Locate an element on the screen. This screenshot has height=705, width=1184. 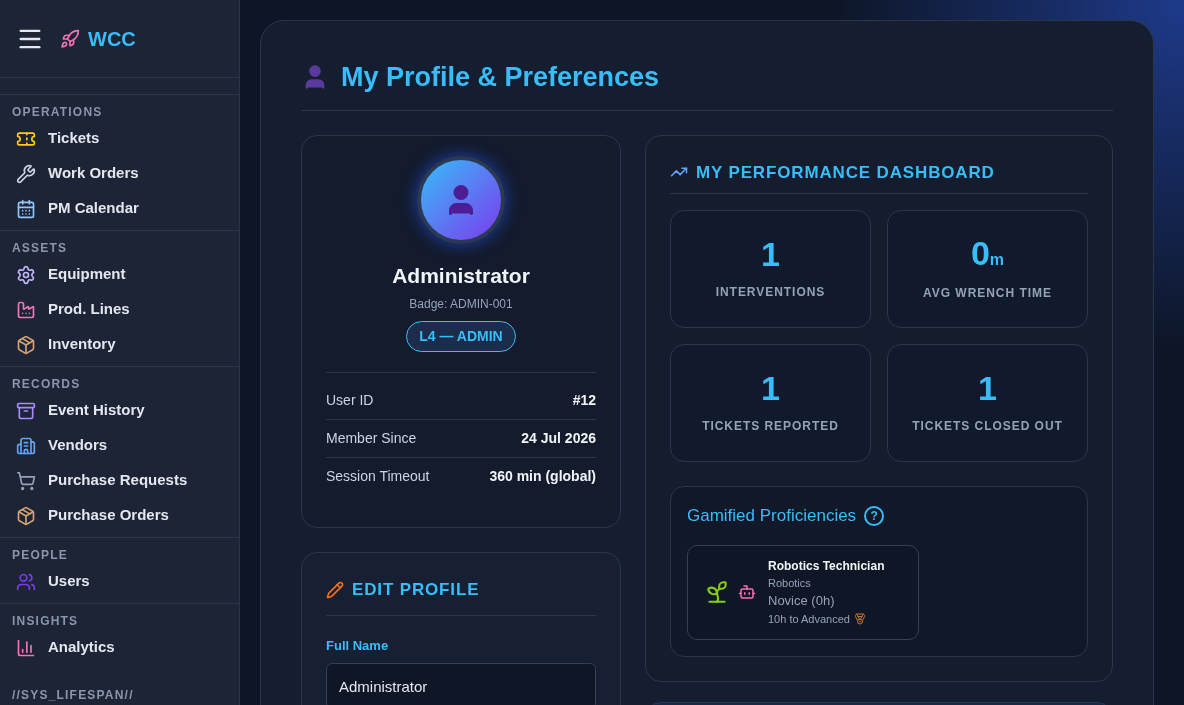
page-title: My Profile & Preferences is located at coordinates (500, 77).